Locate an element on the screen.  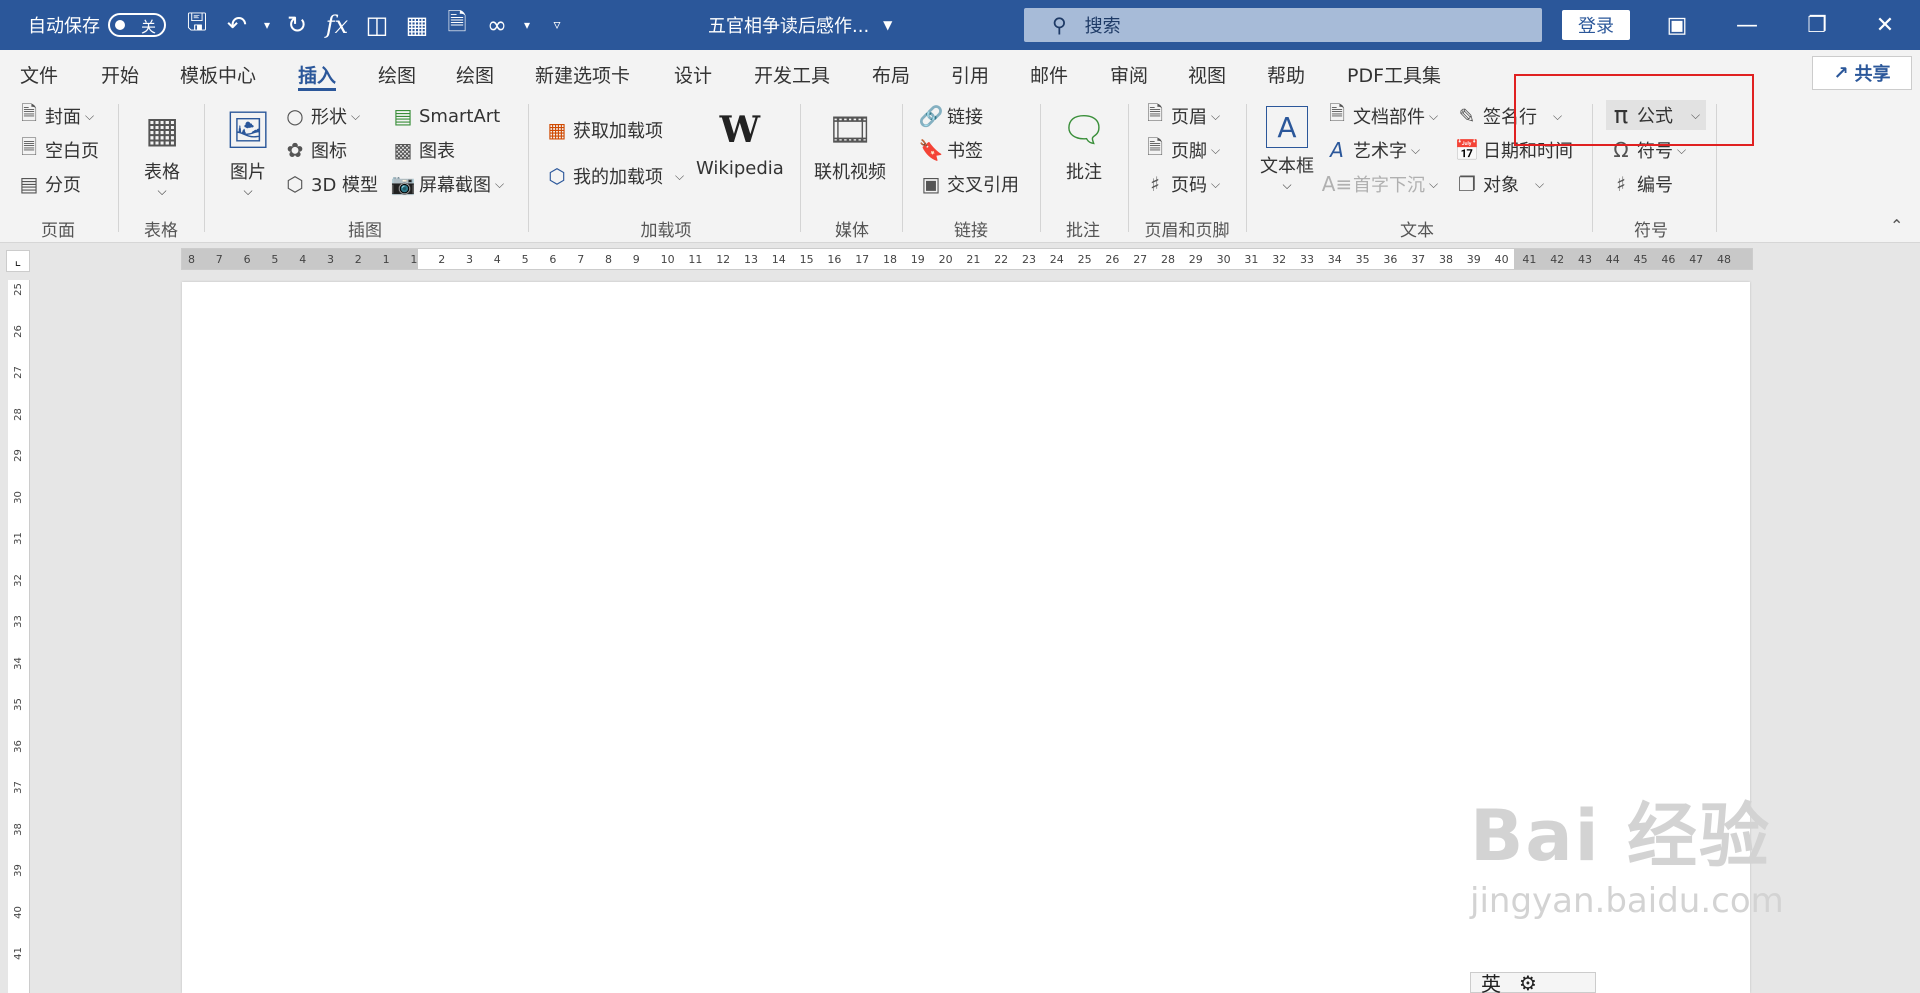
drop-cap-button: A≡ 首字下沉 ⌵ is located at coordinates (1380, 184).